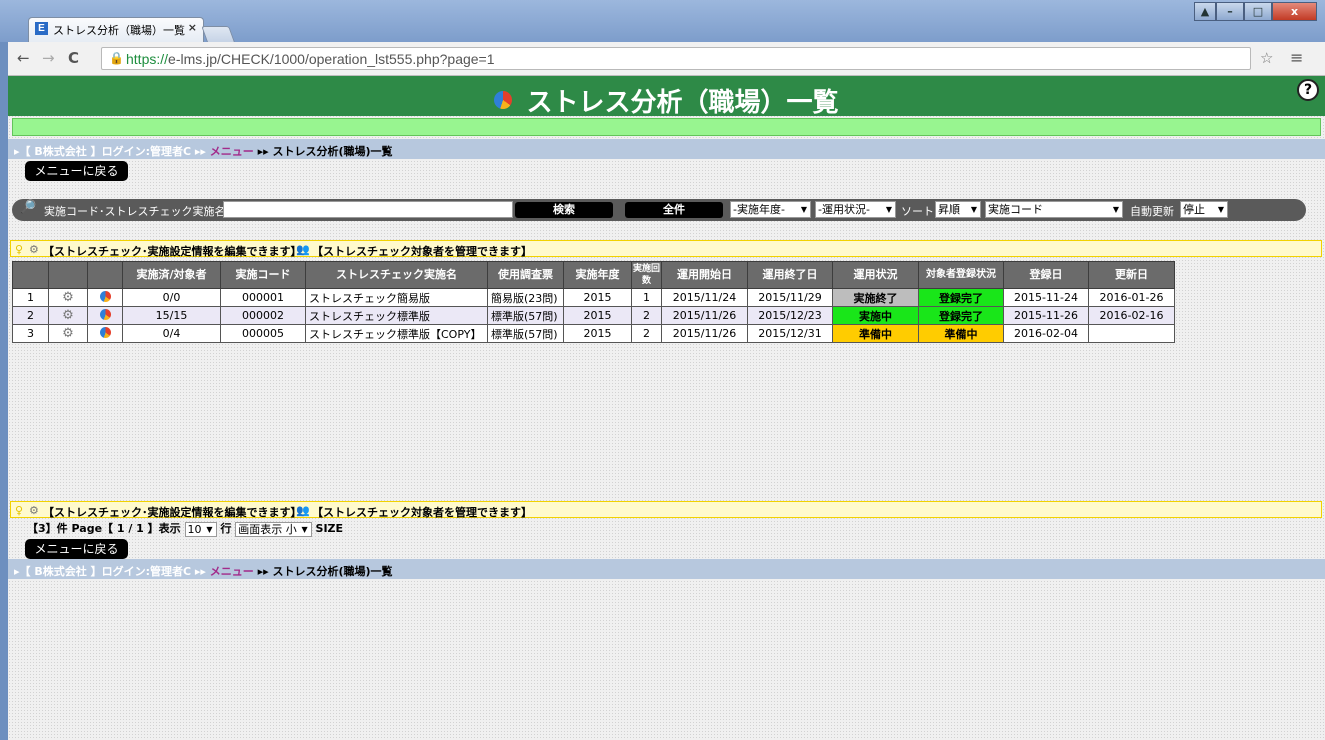  What do you see at coordinates (1296, 57) in the screenshot?
I see `browser-menu-icon: ≡` at bounding box center [1296, 57].